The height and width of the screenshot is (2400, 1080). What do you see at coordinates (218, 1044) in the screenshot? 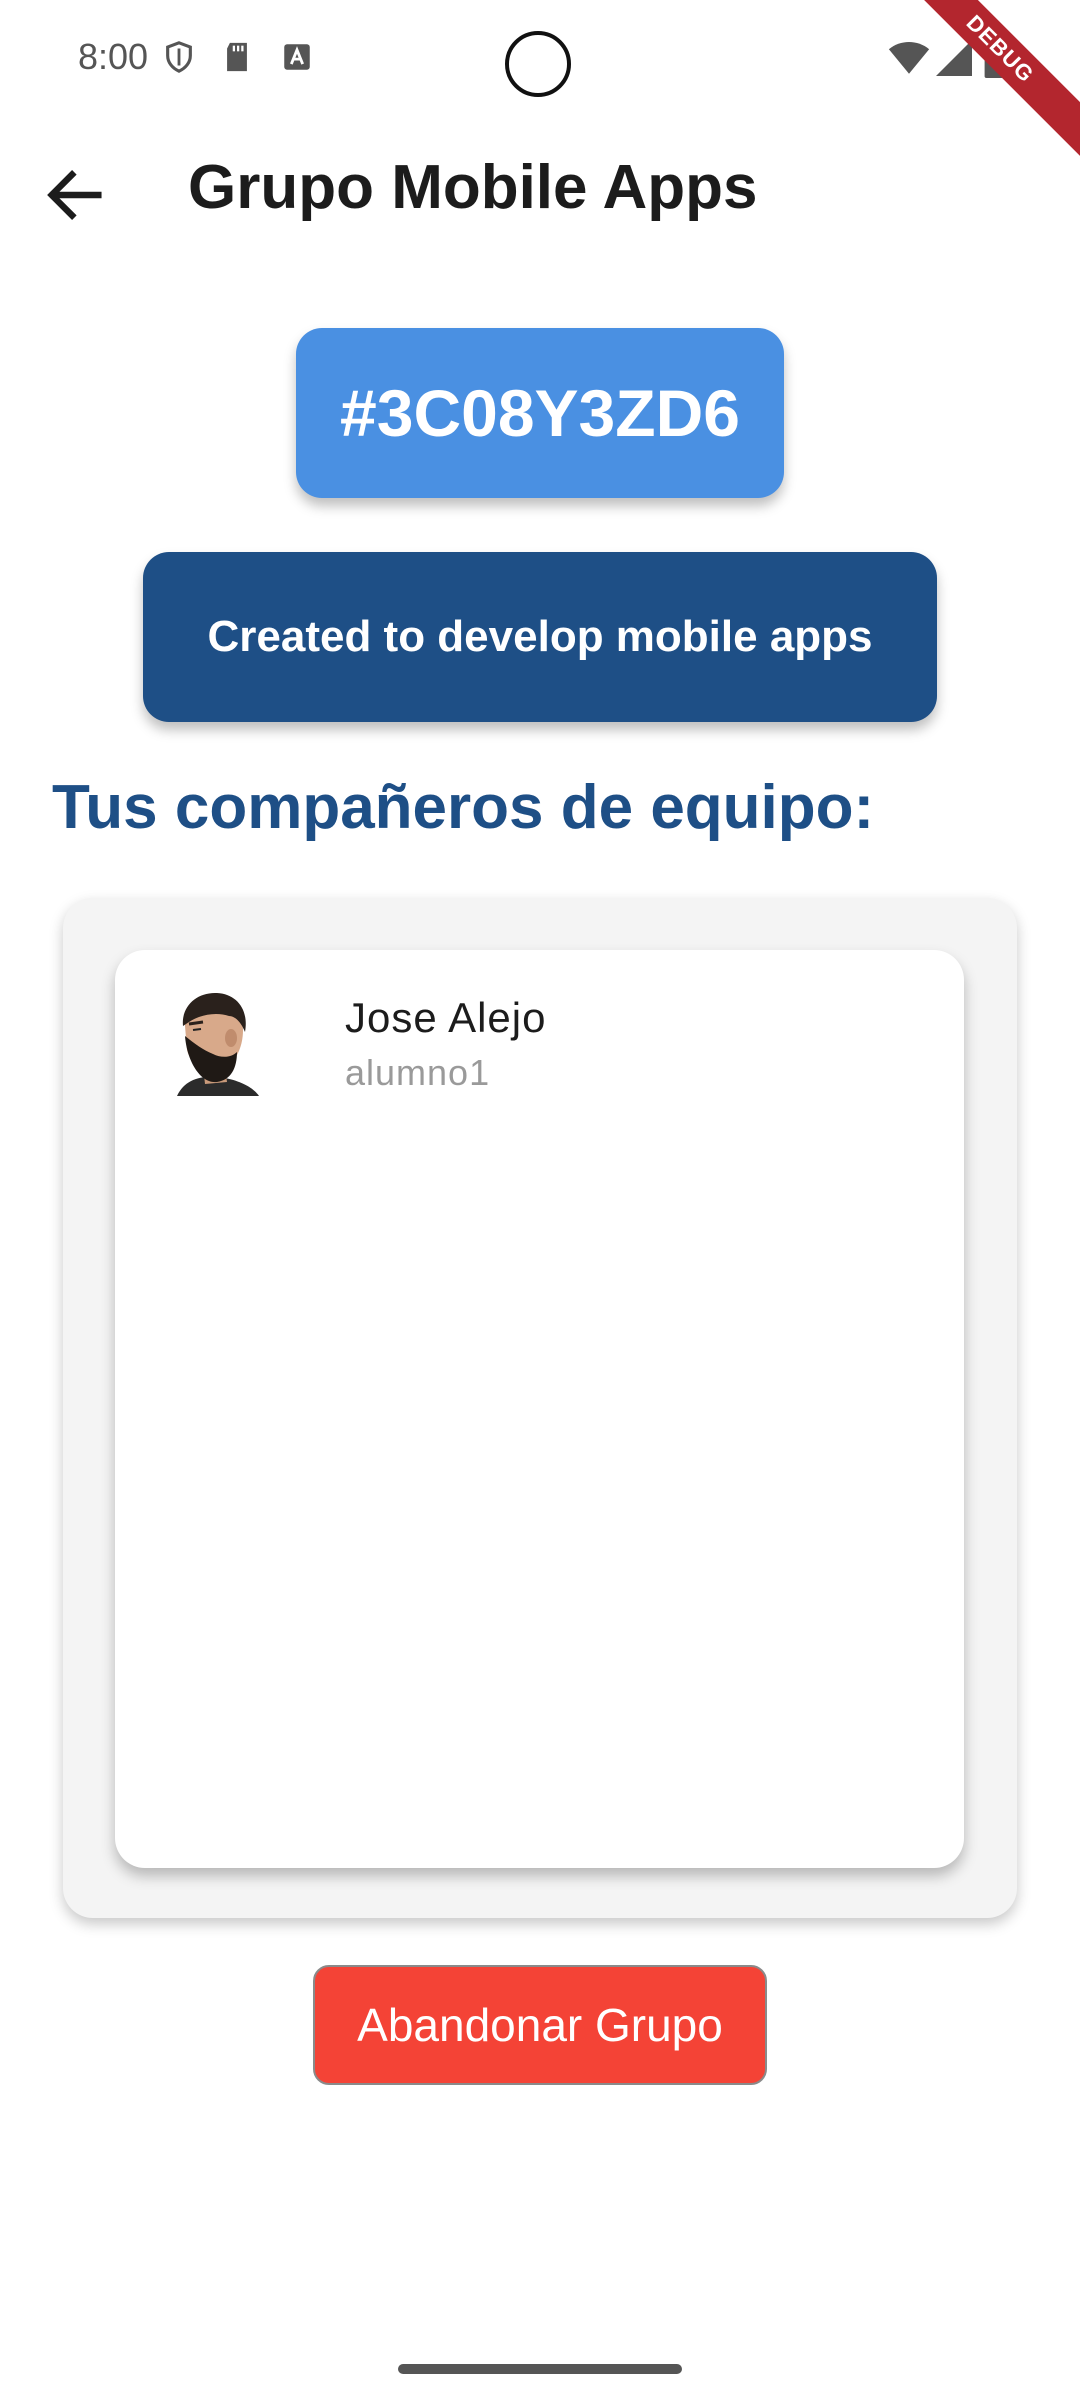
I see `bearded-man-avatar` at bounding box center [218, 1044].